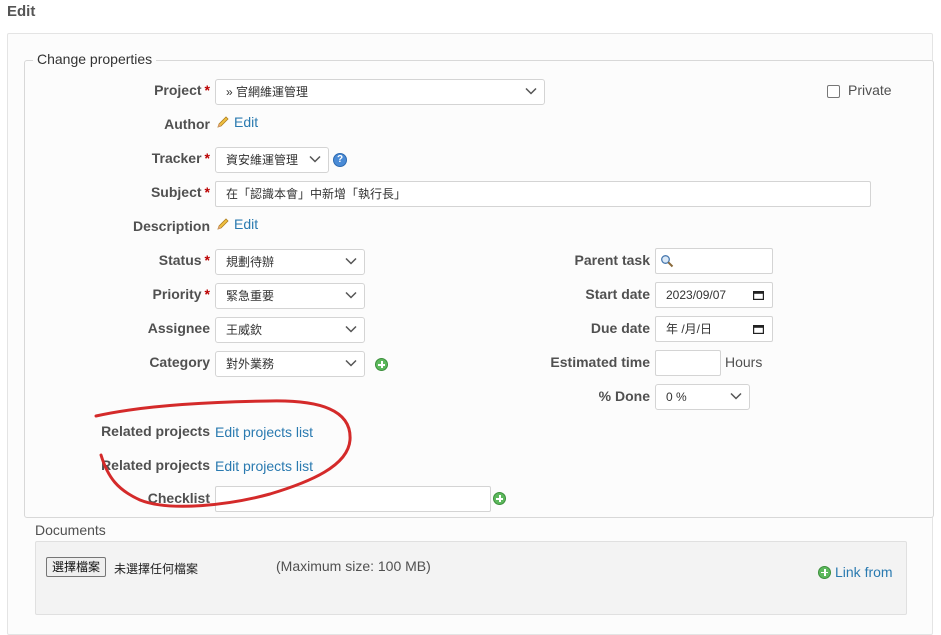 The width and height of the screenshot is (941, 635). What do you see at coordinates (181, 294) in the screenshot?
I see `priority-label: Priority *` at bounding box center [181, 294].